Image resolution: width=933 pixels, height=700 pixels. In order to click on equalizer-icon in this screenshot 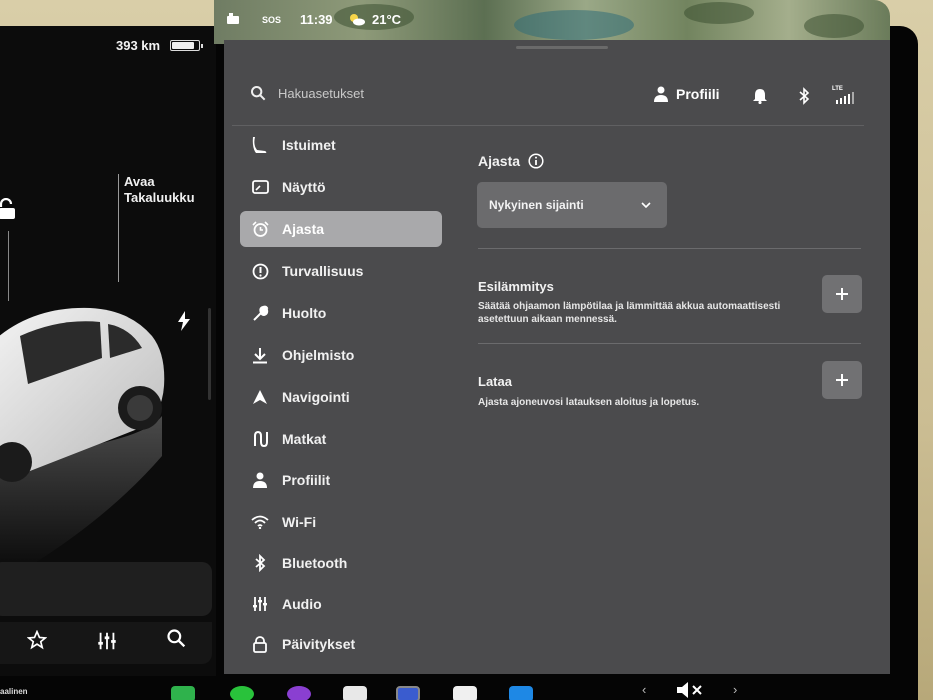, I will do `click(260, 604)`.